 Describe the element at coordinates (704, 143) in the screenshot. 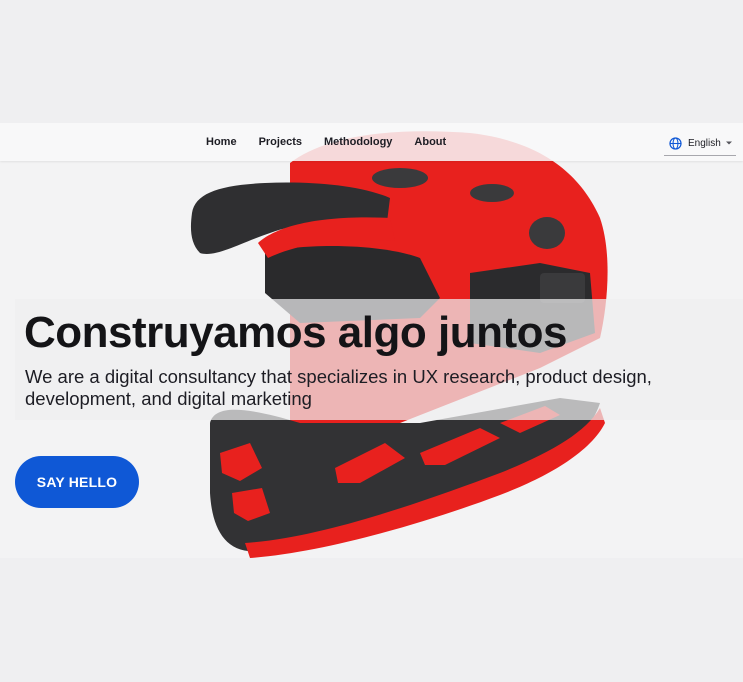

I see `language-label: English` at that location.